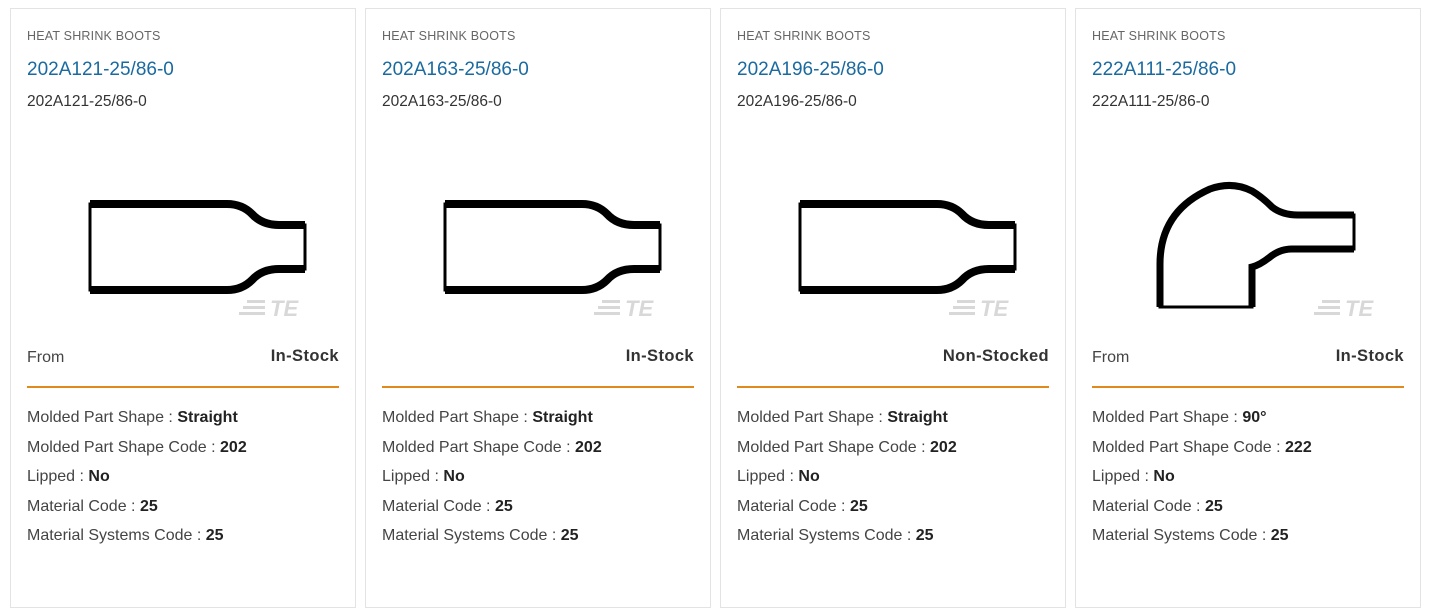 Image resolution: width=1429 pixels, height=608 pixels. Describe the element at coordinates (797, 101) in the screenshot. I see `product-part-number: 202A196-25/86-0` at that location.